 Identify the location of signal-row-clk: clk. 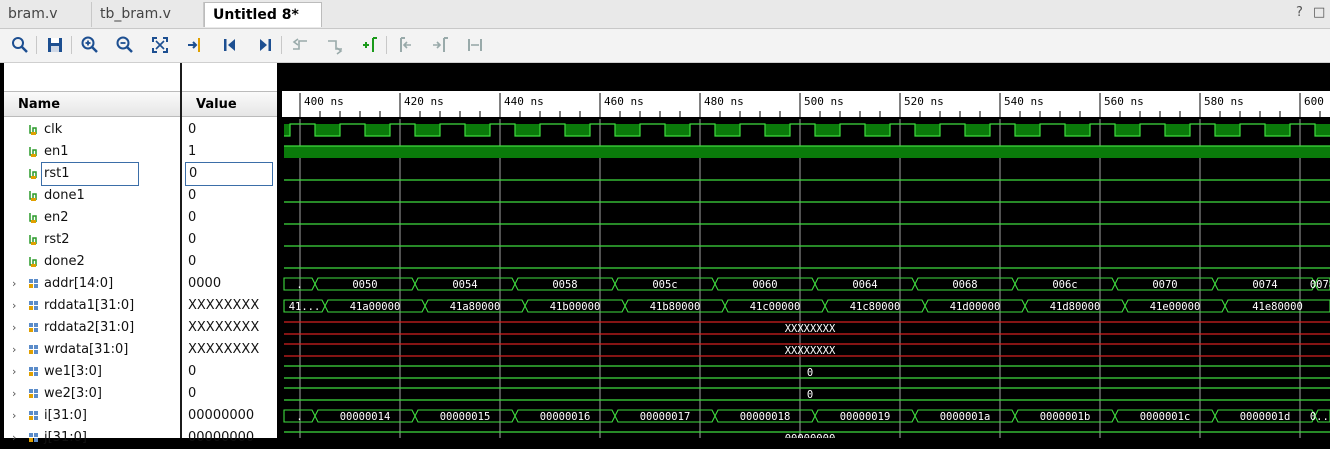
(92, 130).